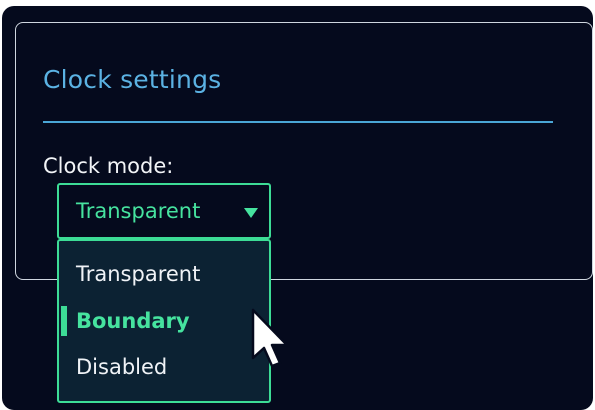 The height and width of the screenshot is (410, 595). Describe the element at coordinates (251, 213) in the screenshot. I see `chevron-down-icon` at that location.